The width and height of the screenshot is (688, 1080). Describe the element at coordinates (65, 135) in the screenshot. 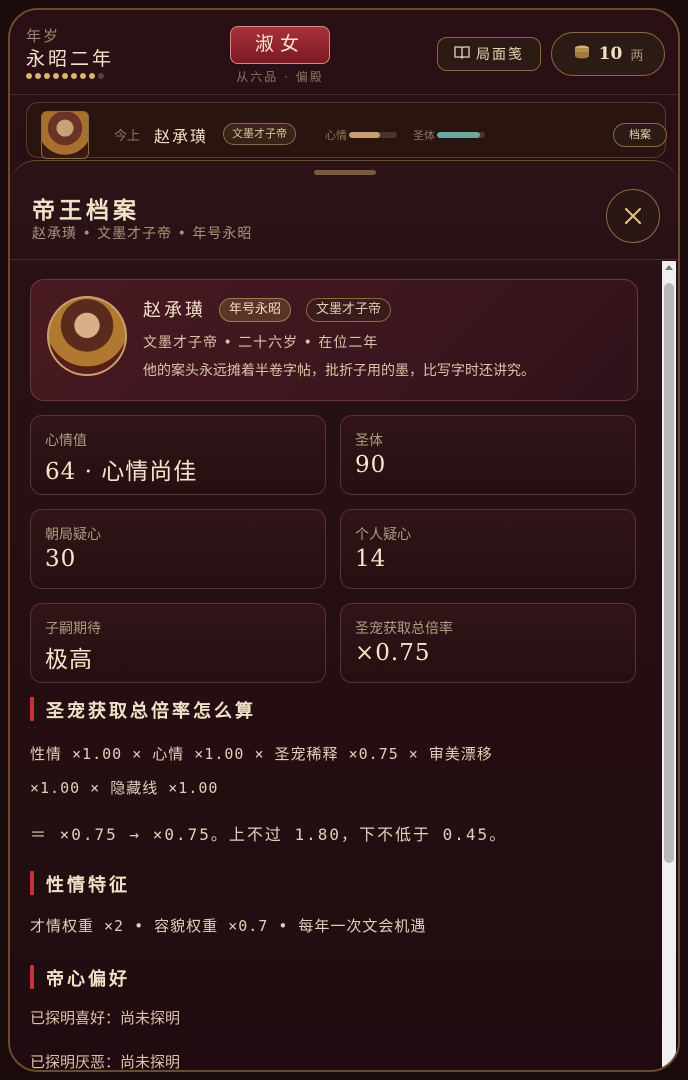

I see `emperor-avatar` at that location.